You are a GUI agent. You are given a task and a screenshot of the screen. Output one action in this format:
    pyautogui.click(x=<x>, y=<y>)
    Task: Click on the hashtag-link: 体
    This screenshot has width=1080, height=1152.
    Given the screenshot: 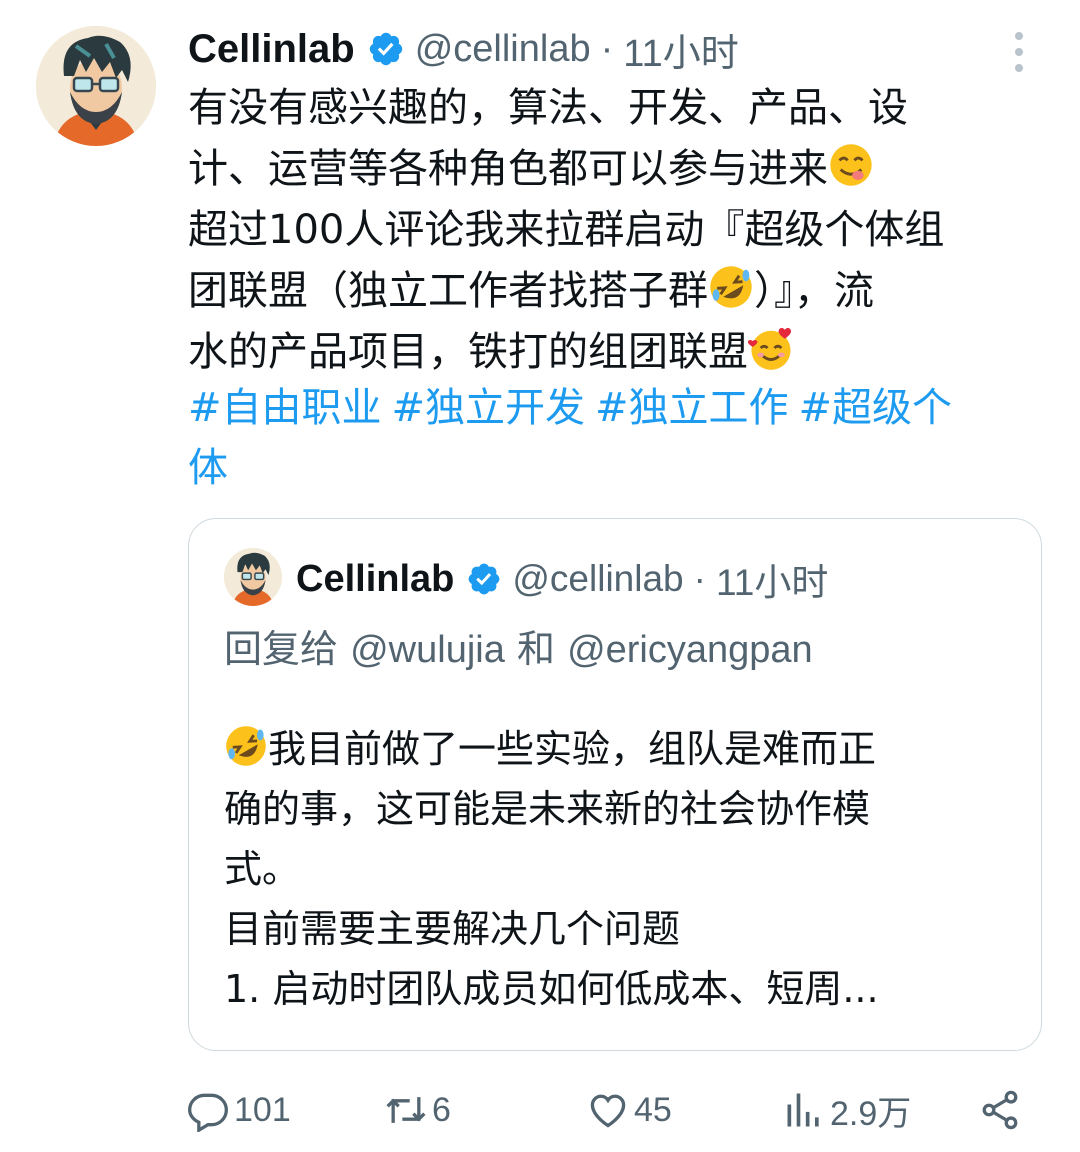 What is the action you would take?
    pyautogui.click(x=208, y=468)
    